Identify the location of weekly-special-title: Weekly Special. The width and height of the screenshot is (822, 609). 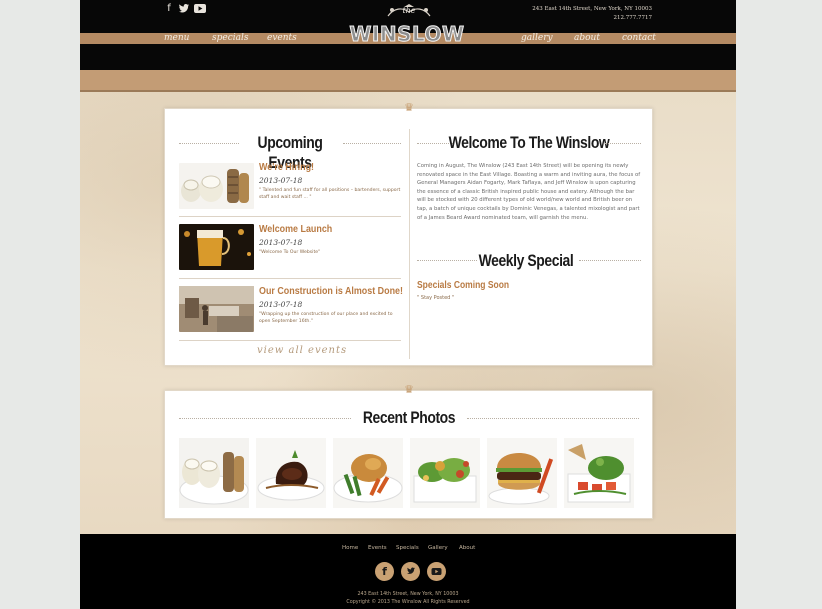
(526, 260).